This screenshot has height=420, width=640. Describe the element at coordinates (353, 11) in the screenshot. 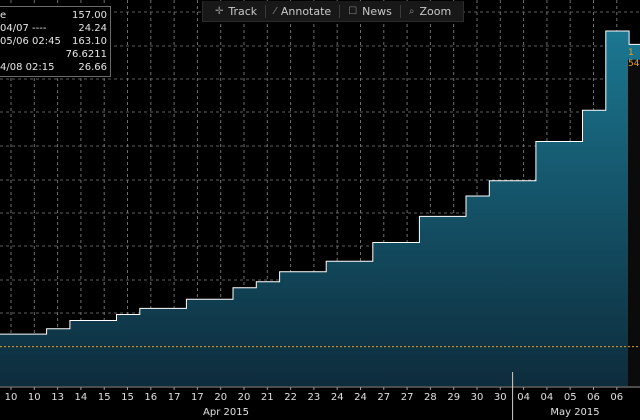

I see `newspaper-icon: ☐` at that location.